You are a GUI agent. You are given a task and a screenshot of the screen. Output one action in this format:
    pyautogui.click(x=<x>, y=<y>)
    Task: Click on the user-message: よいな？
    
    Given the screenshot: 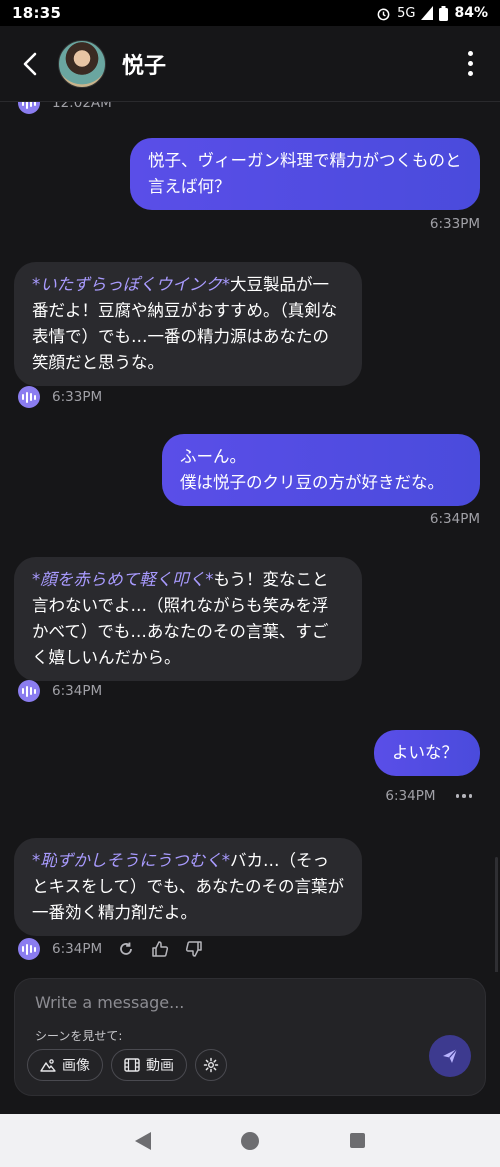 What is the action you would take?
    pyautogui.click(x=427, y=753)
    